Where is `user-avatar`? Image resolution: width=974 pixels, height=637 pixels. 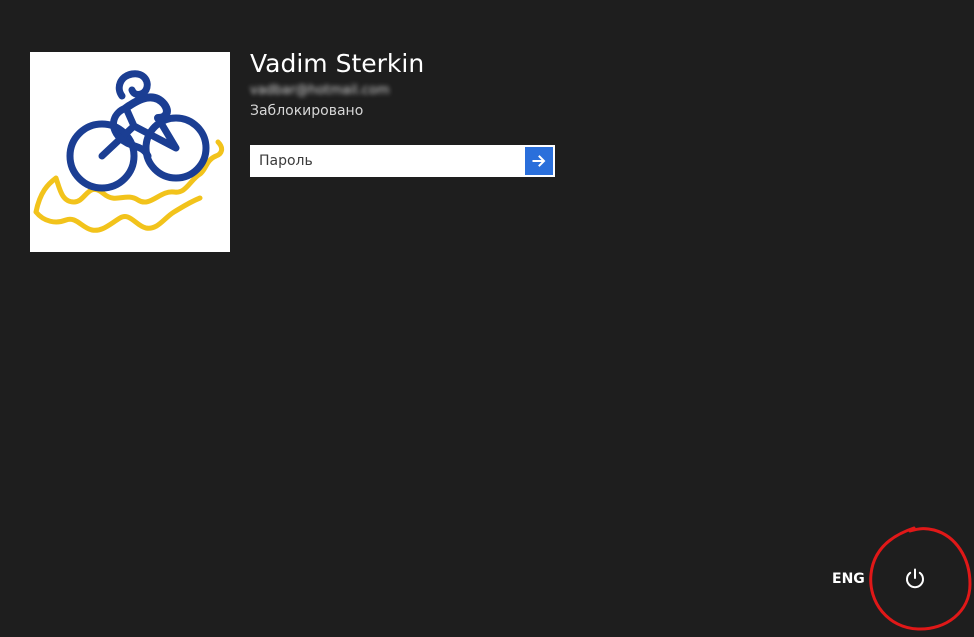
user-avatar is located at coordinates (130, 152).